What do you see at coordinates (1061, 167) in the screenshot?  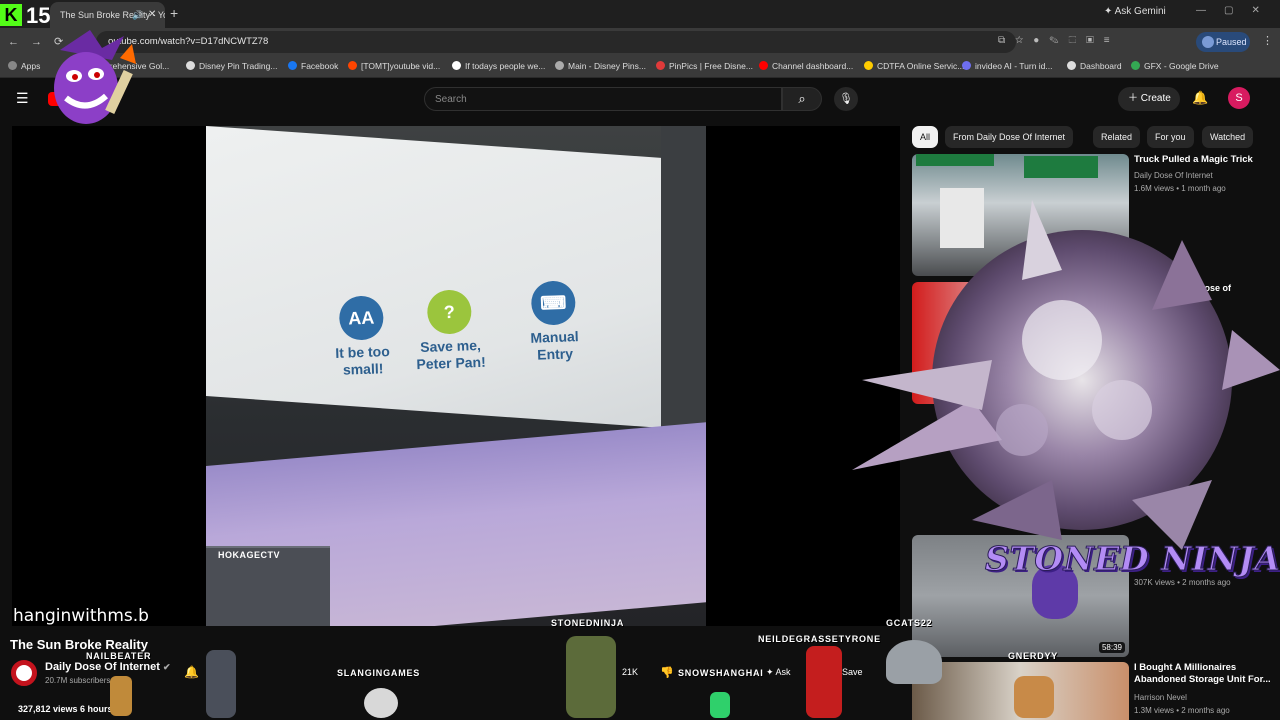 I see `highway-sign` at bounding box center [1061, 167].